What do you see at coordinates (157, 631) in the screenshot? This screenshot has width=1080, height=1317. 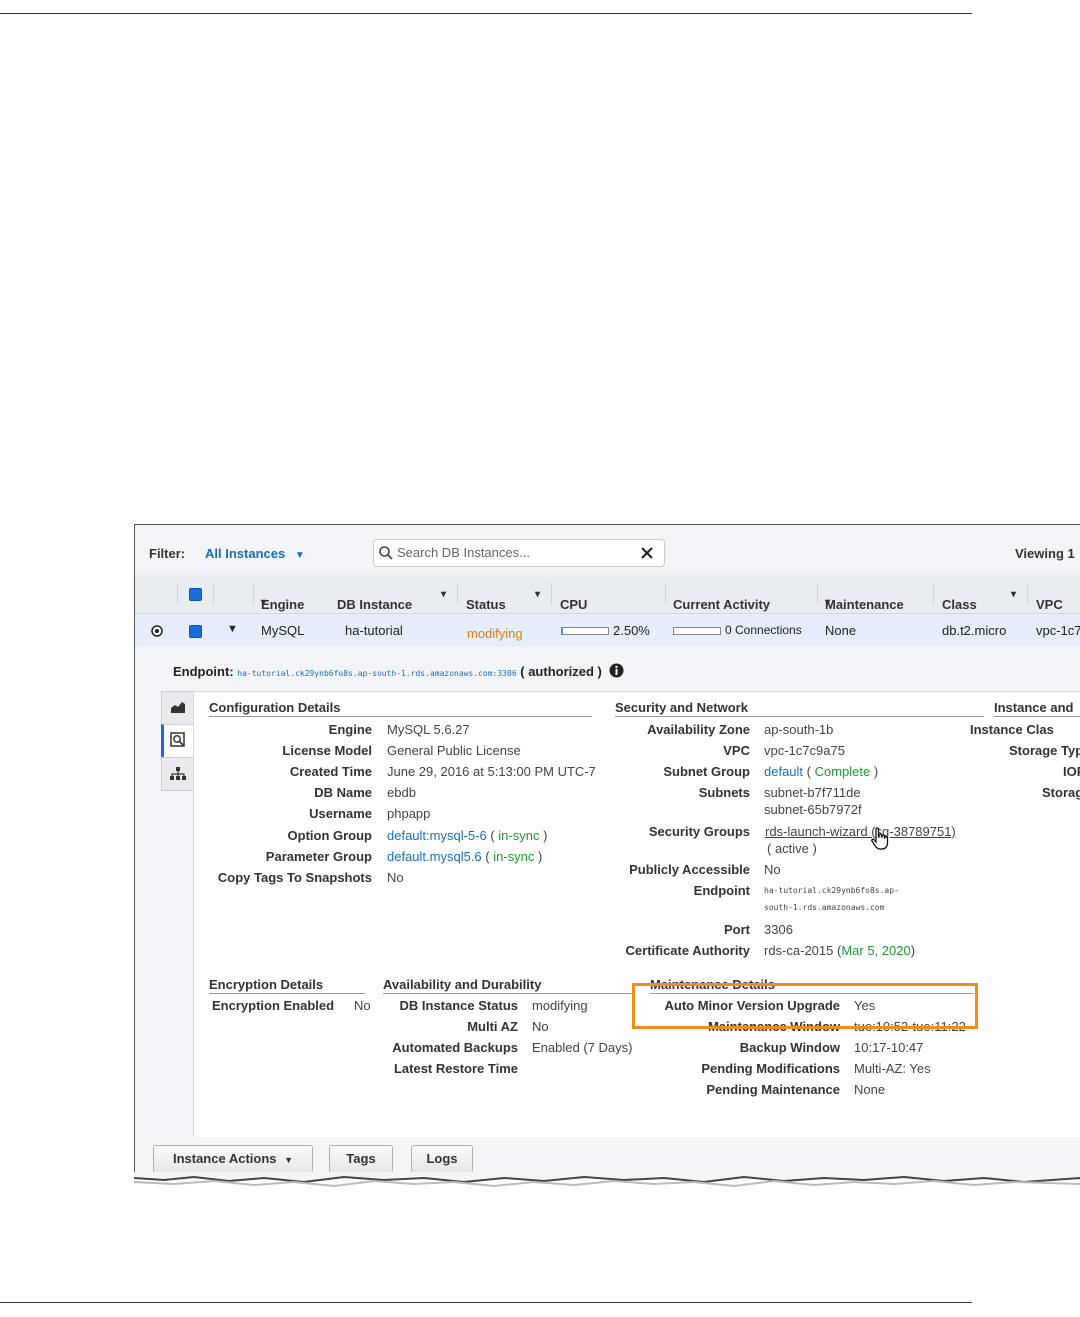 I see `radio-selected-icon` at bounding box center [157, 631].